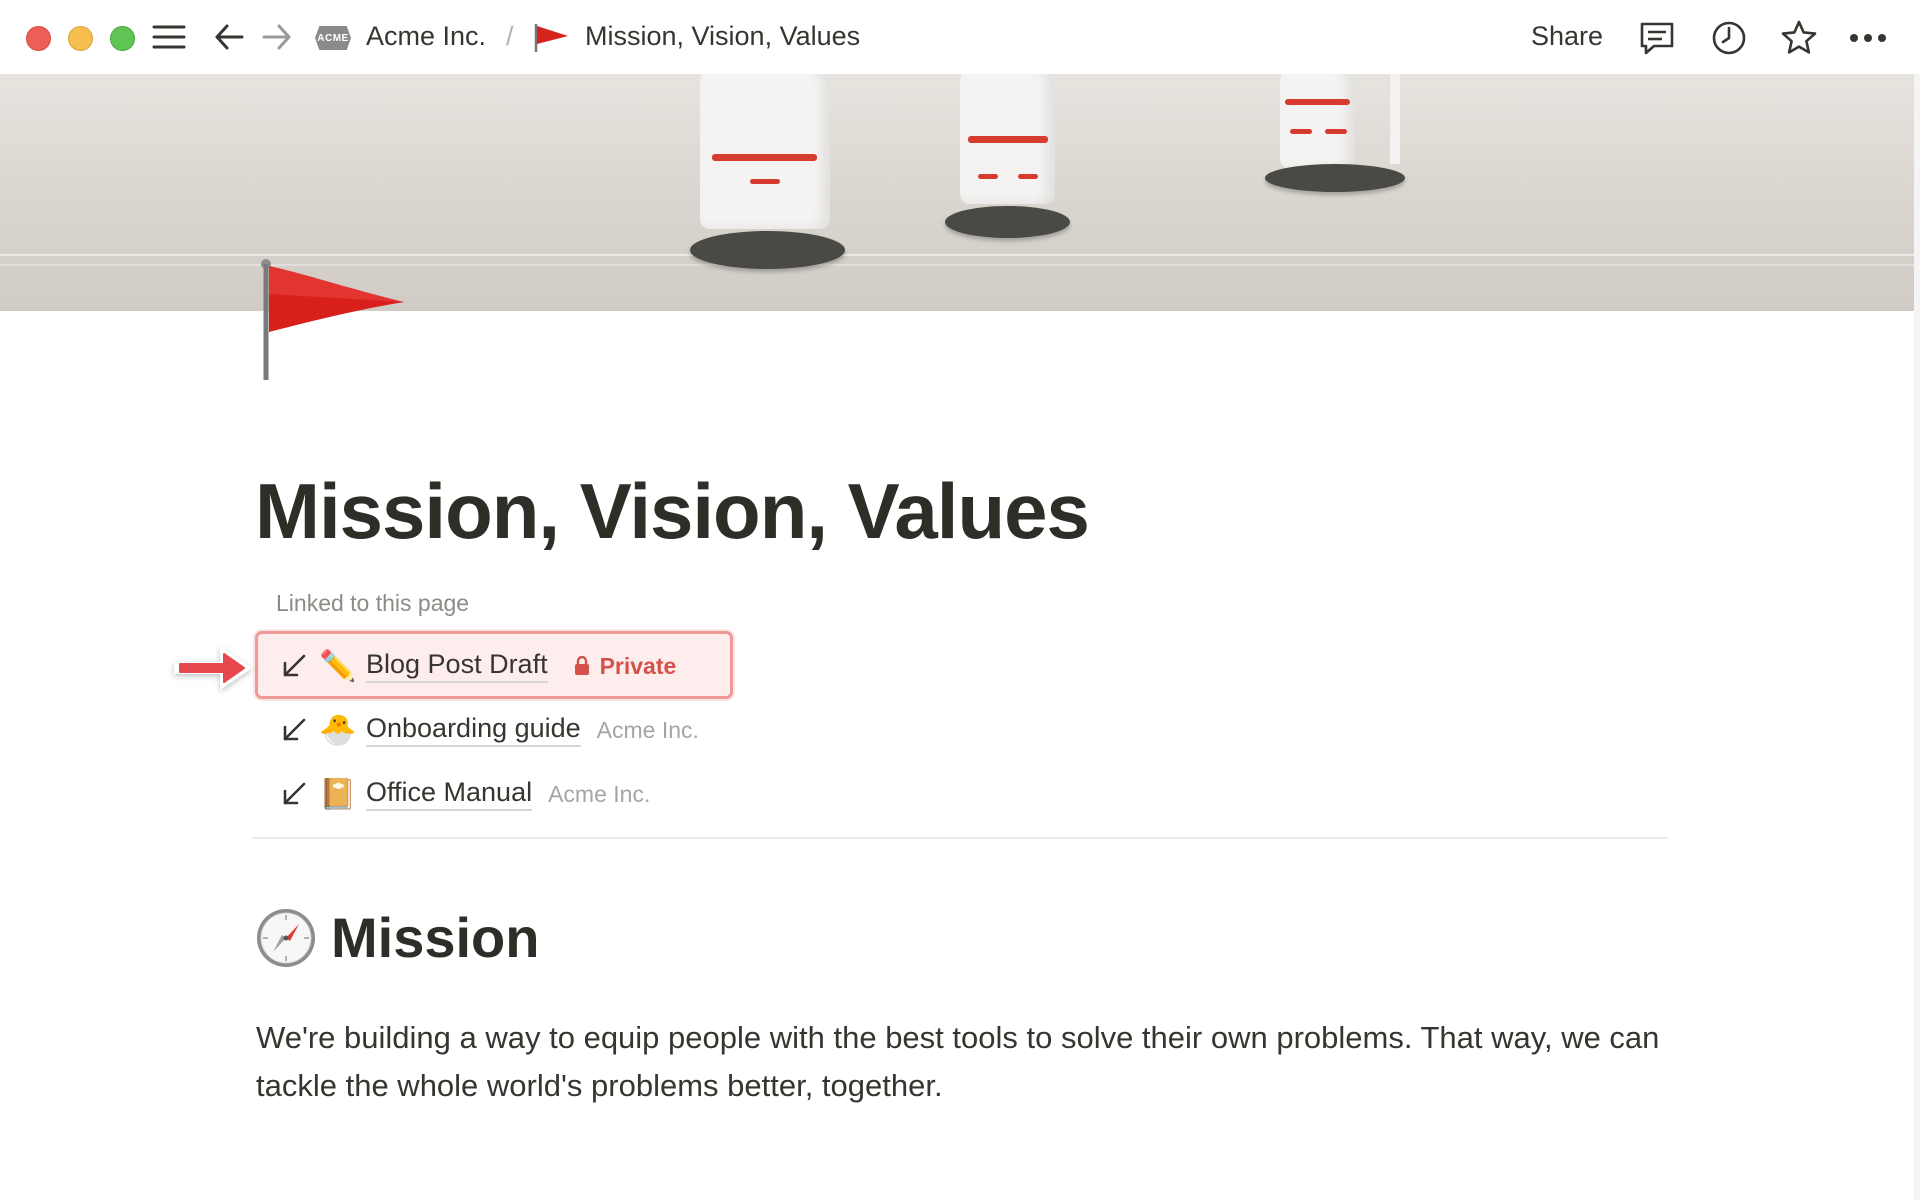 Image resolution: width=1920 pixels, height=1200 pixels. What do you see at coordinates (581, 665) in the screenshot?
I see `lock-icon` at bounding box center [581, 665].